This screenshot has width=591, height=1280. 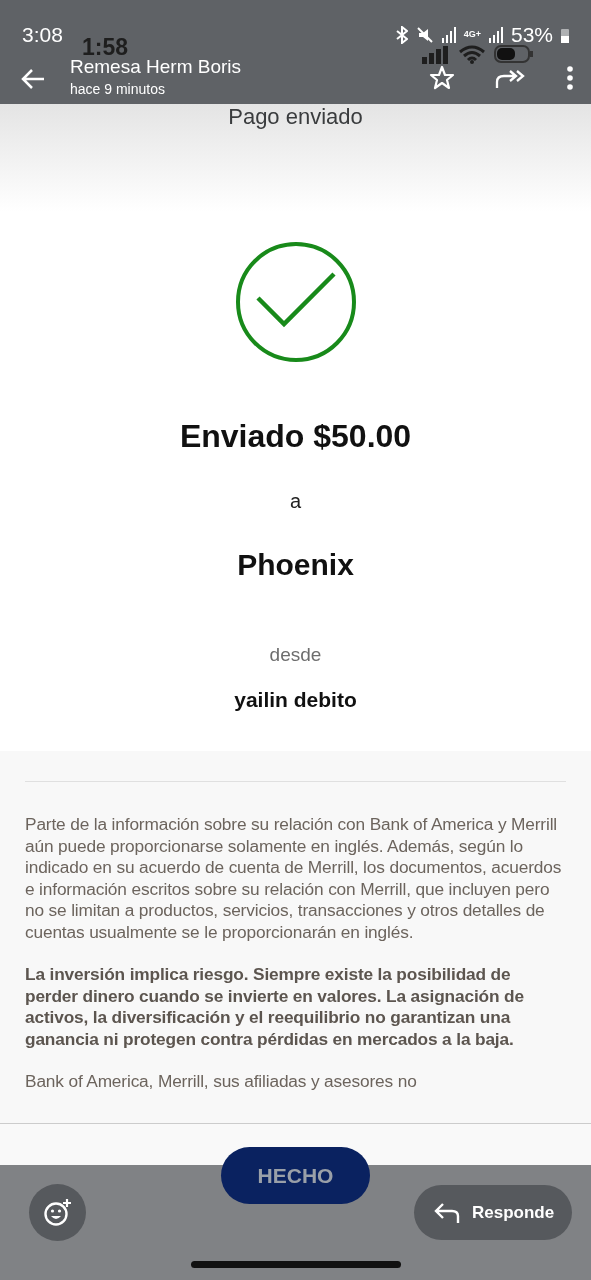 I want to click on check-circle-icon, so click(x=295, y=302).